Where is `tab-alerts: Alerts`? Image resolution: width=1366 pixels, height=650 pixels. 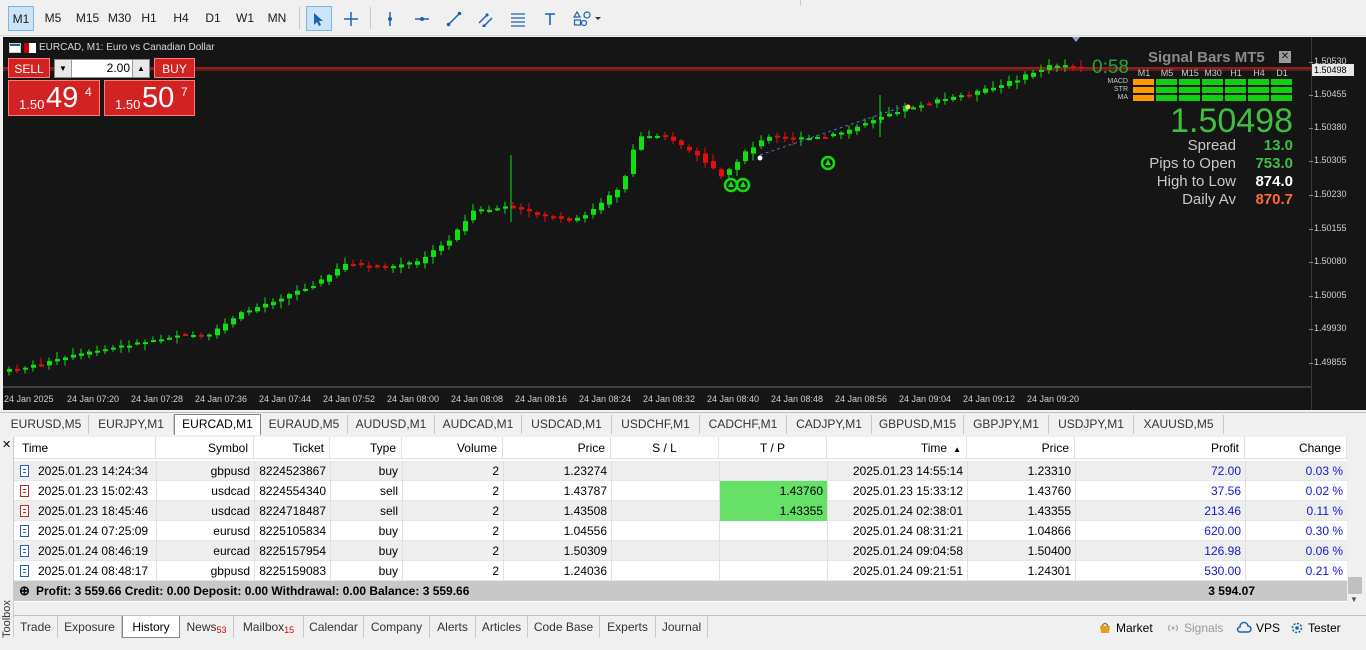
tab-alerts: Alerts is located at coordinates (453, 627).